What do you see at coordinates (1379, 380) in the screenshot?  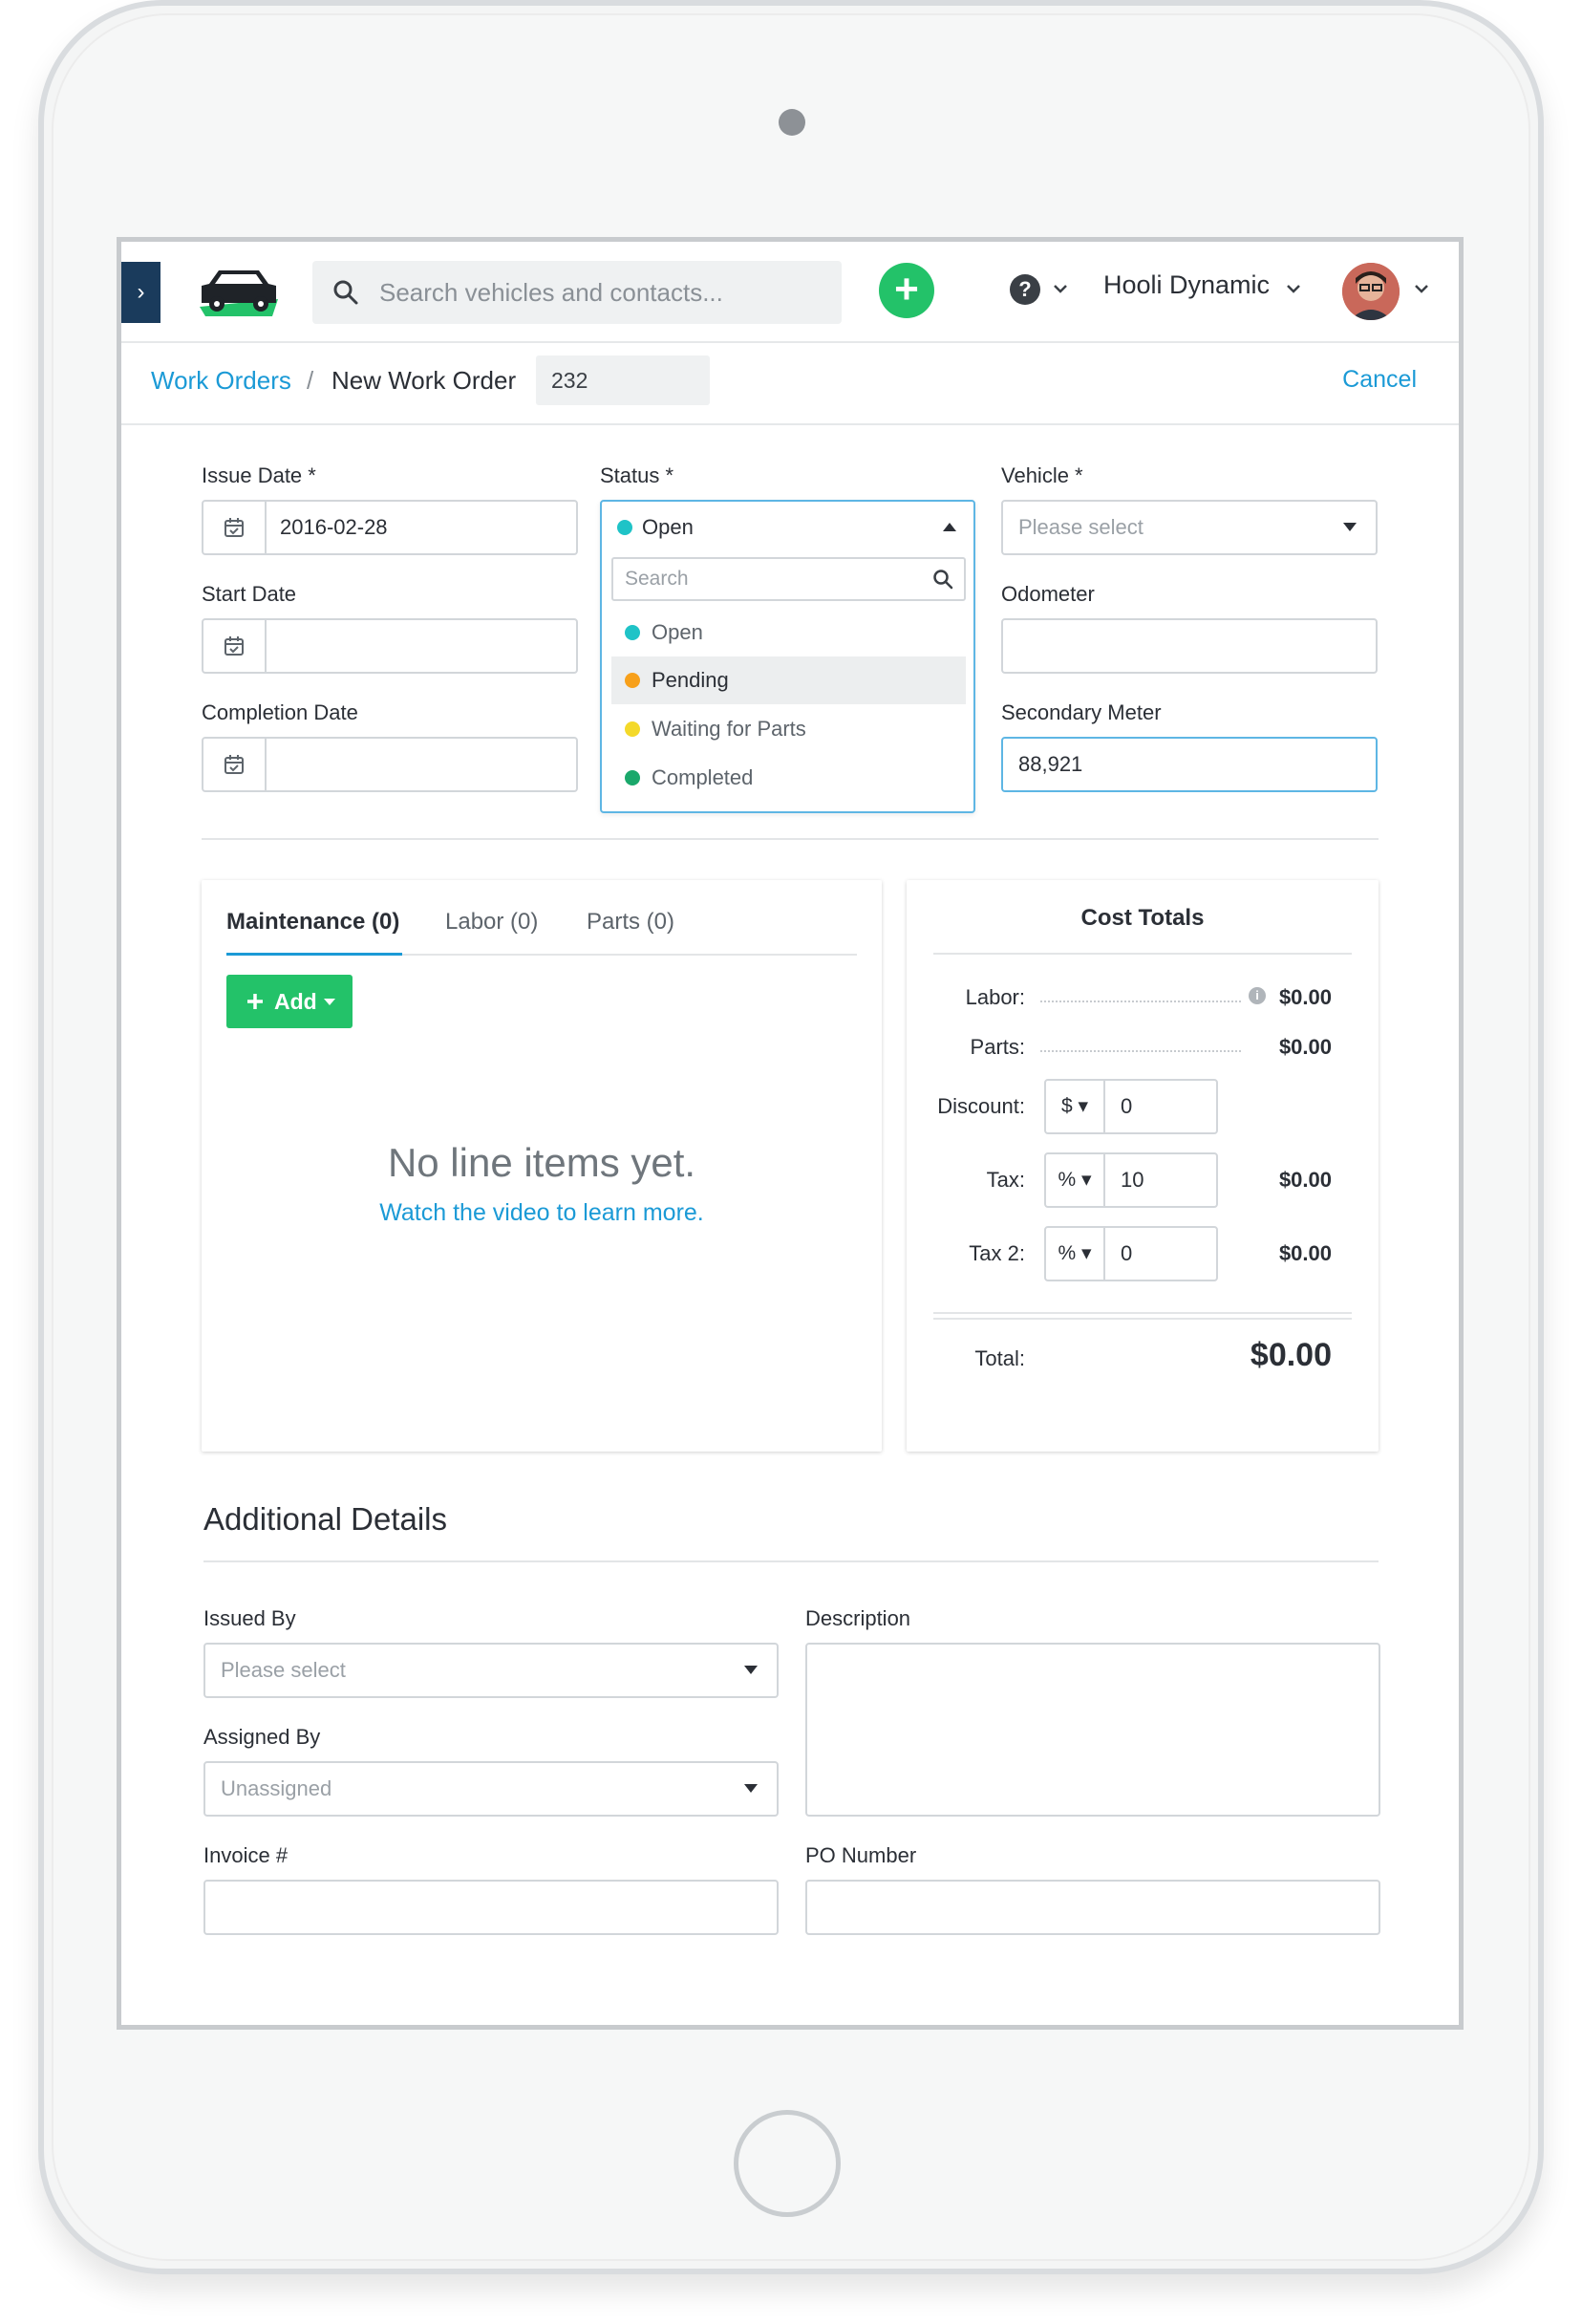 I see `cancel-link: Cancel` at bounding box center [1379, 380].